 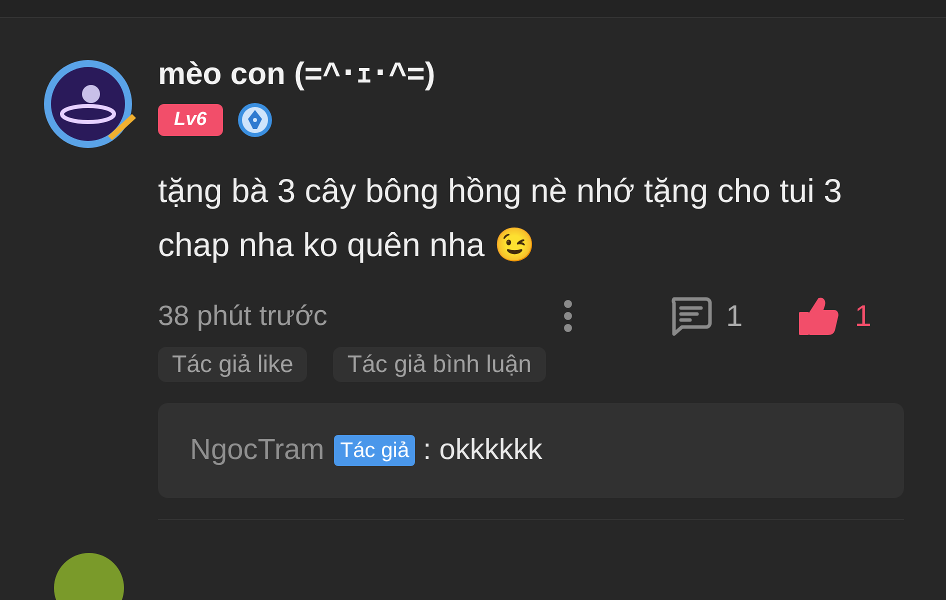 What do you see at coordinates (568, 316) in the screenshot?
I see `more-options-icon` at bounding box center [568, 316].